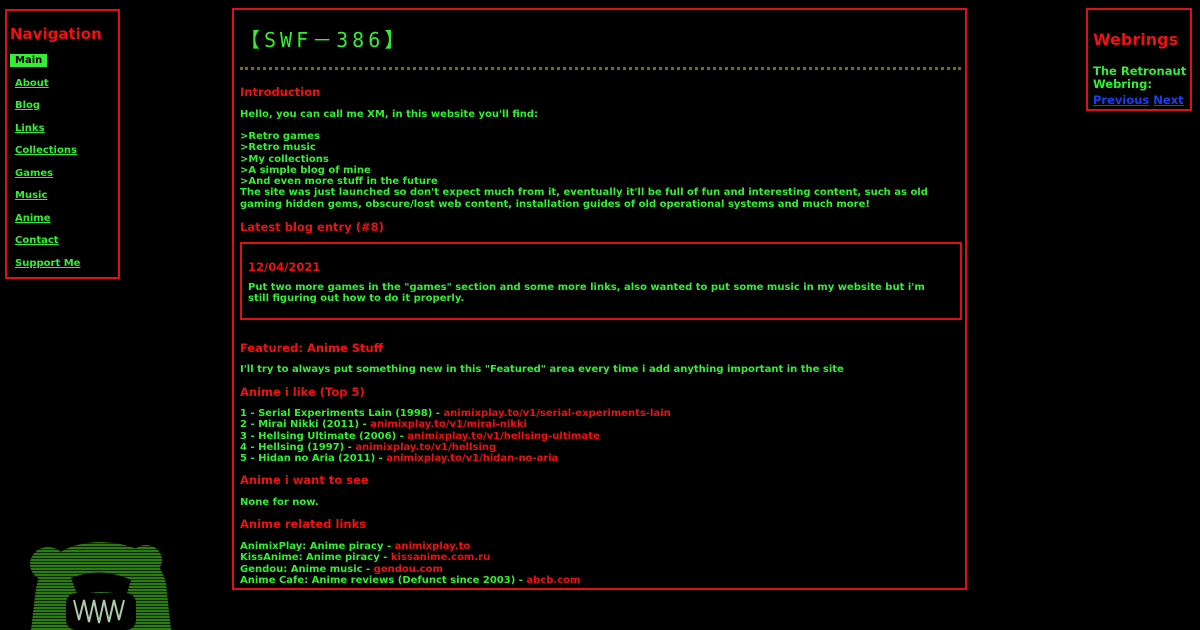  What do you see at coordinates (556, 413) in the screenshot?
I see `anime-link: animixplay.to/v1/serial-experiments-lain` at bounding box center [556, 413].